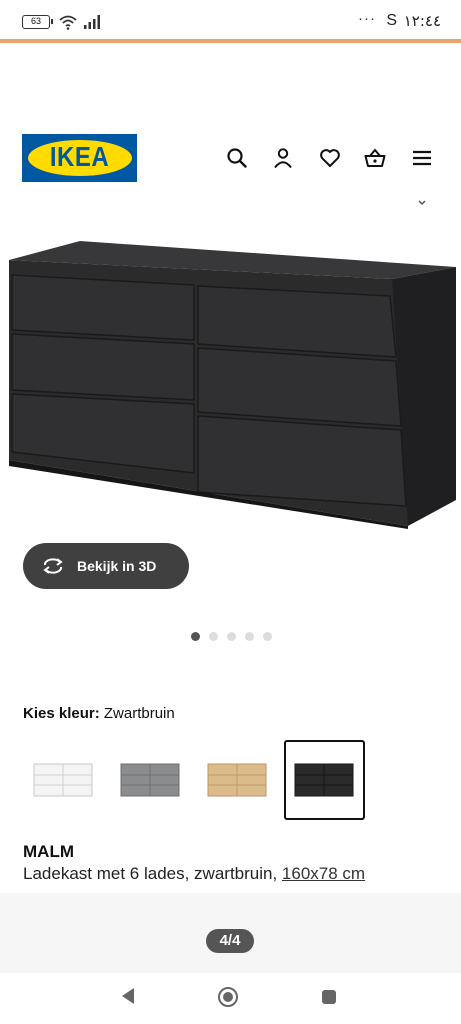  I want to click on clock: ١٢:٤٤, so click(422, 21).